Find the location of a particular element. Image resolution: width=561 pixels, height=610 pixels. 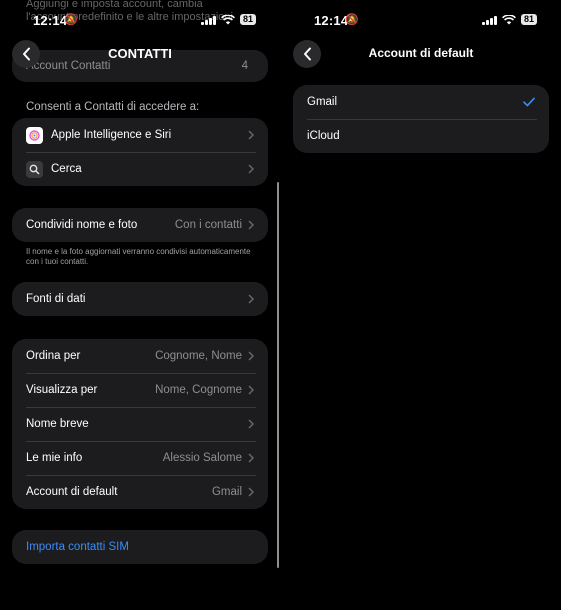

import-sim-button: Importa contatti SIM is located at coordinates (140, 547).